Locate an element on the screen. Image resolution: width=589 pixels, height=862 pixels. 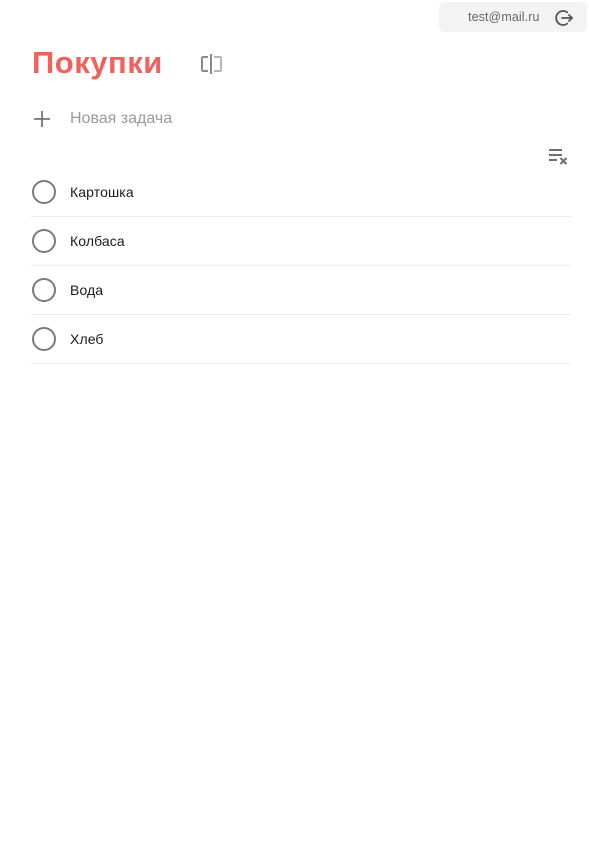
account-email: test@mail.ru is located at coordinates (504, 17).